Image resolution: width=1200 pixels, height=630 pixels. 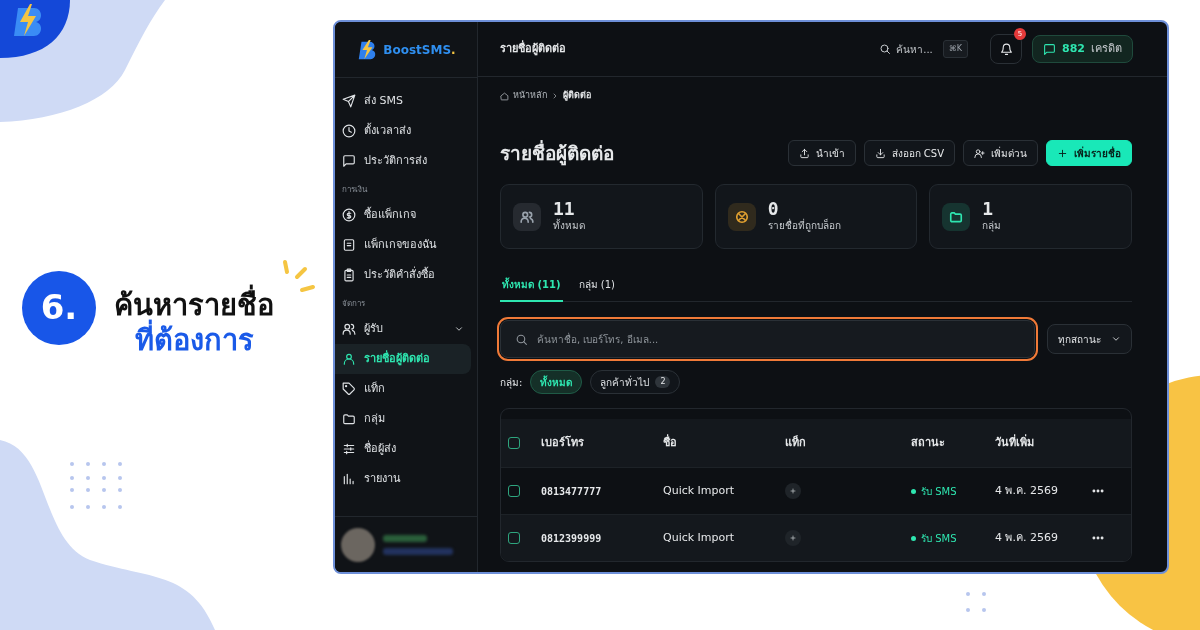 What do you see at coordinates (349, 419) in the screenshot?
I see `folder-icon` at bounding box center [349, 419].